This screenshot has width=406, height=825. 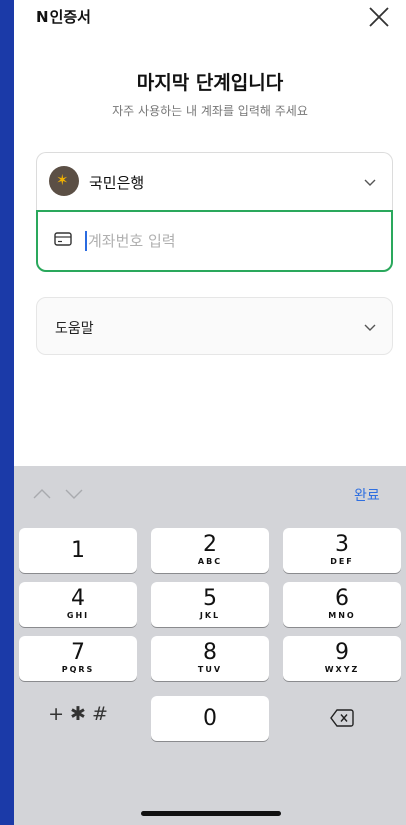 I want to click on bank-logo: ✶, so click(x=64, y=181).